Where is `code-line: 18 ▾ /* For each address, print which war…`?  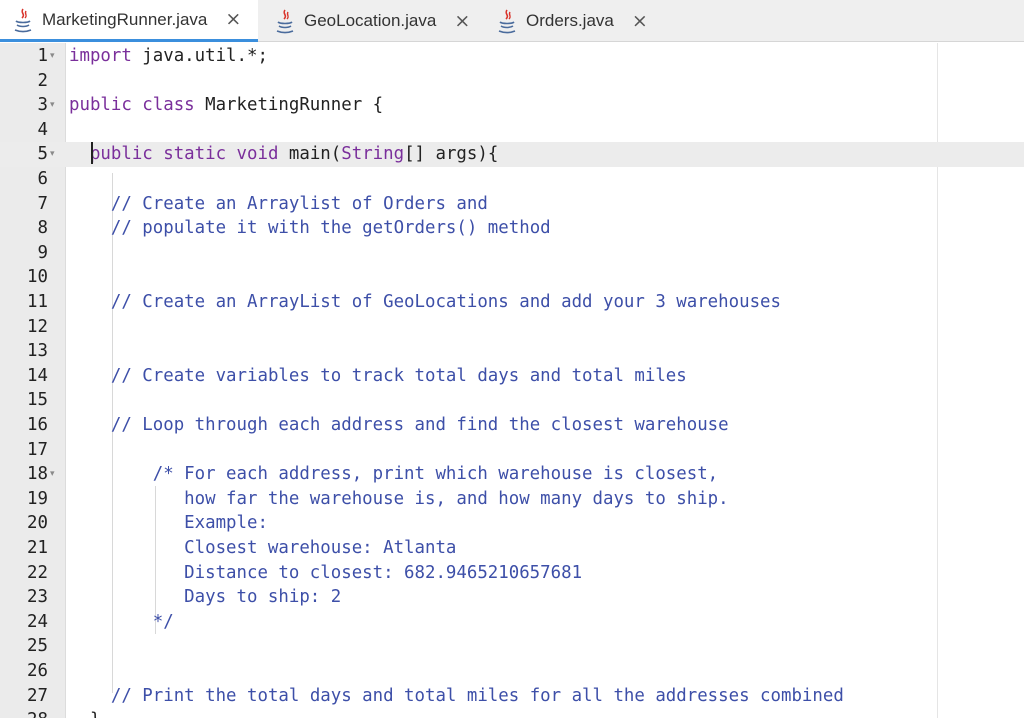 code-line: 18 ▾ /* For each address, print which war… is located at coordinates (512, 474).